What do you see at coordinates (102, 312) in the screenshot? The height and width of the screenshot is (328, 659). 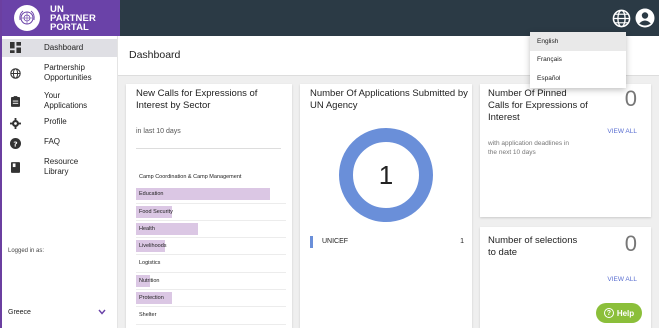 I see `chevron-down-icon` at bounding box center [102, 312].